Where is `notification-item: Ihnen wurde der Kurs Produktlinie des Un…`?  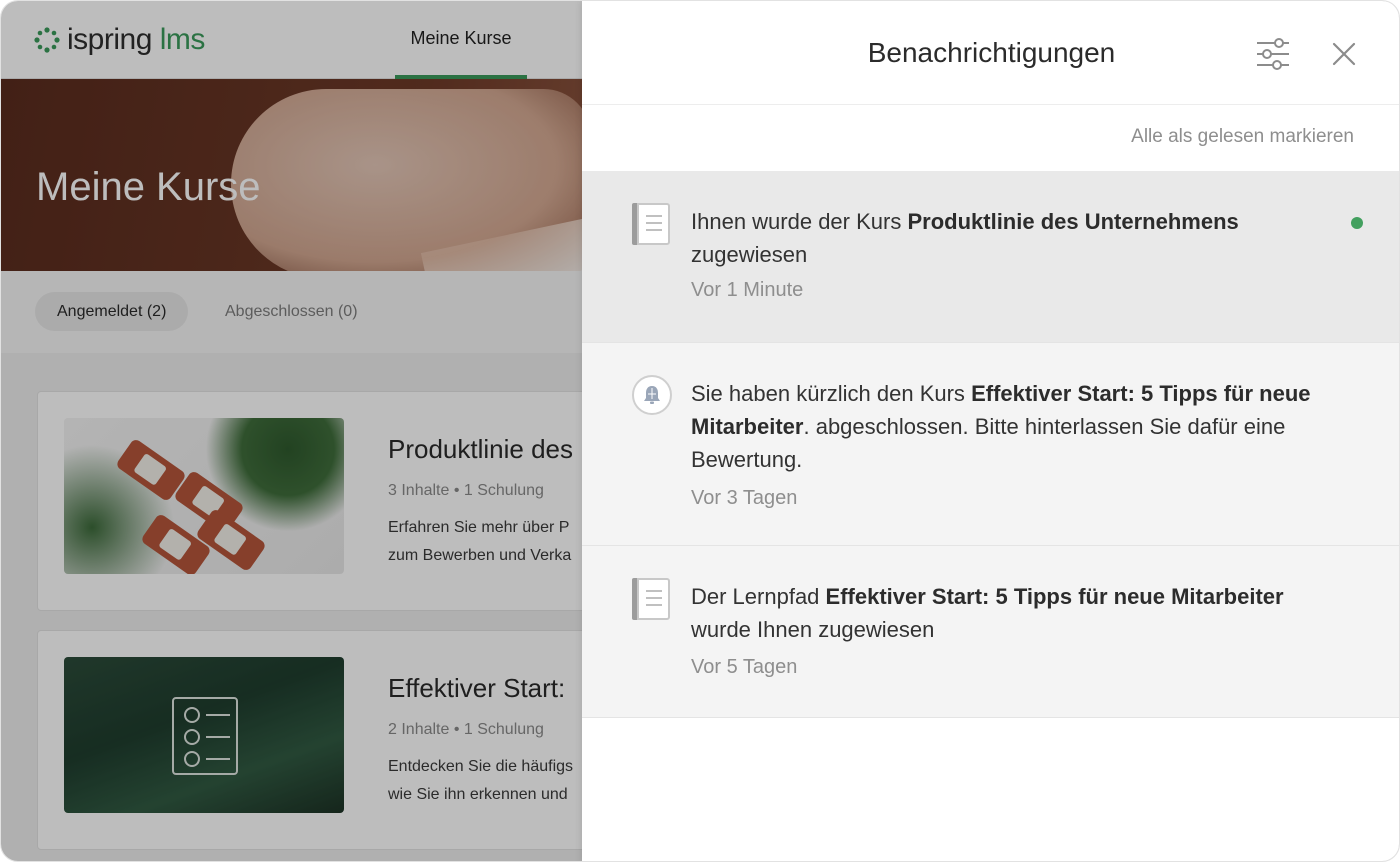 notification-item: Ihnen wurde der Kurs Produktlinie des Un… is located at coordinates (990, 257).